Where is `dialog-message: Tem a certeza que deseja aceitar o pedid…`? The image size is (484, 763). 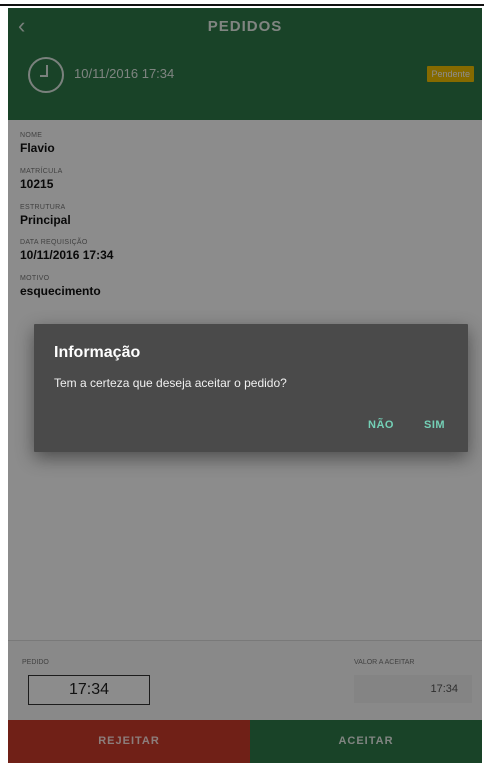
dialog-message: Tem a certeza que deseja aceitar o pedid… is located at coordinates (170, 383).